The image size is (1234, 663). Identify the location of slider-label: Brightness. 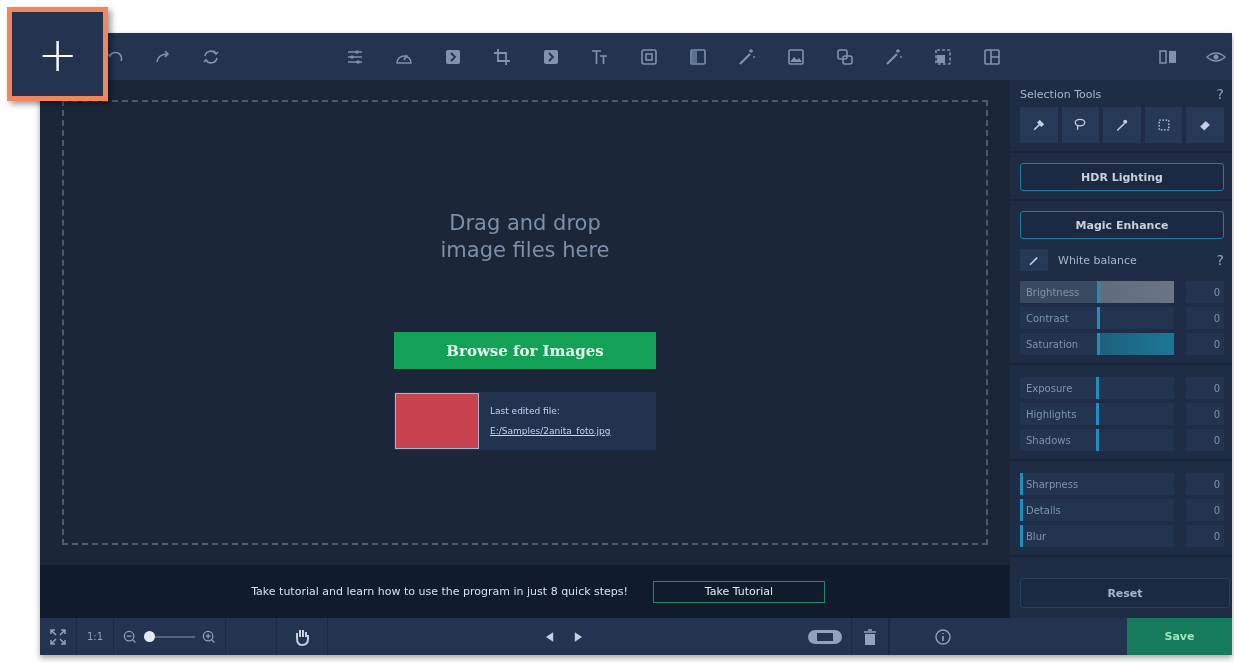
(1053, 292).